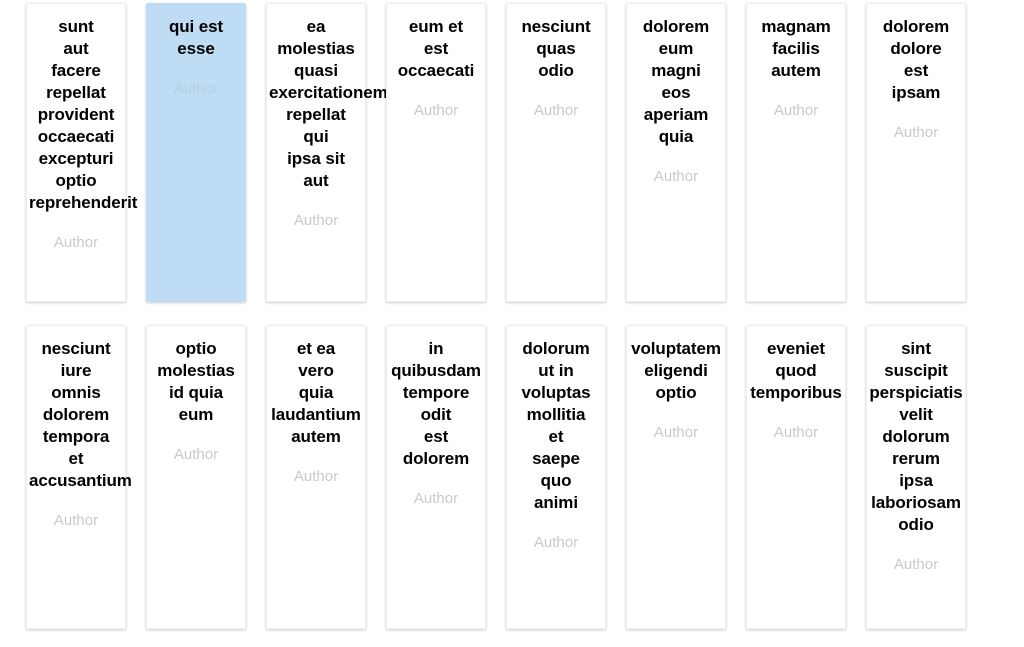 This screenshot has height=647, width=1024. What do you see at coordinates (916, 458) in the screenshot?
I see `post-card-title-line: rerum` at bounding box center [916, 458].